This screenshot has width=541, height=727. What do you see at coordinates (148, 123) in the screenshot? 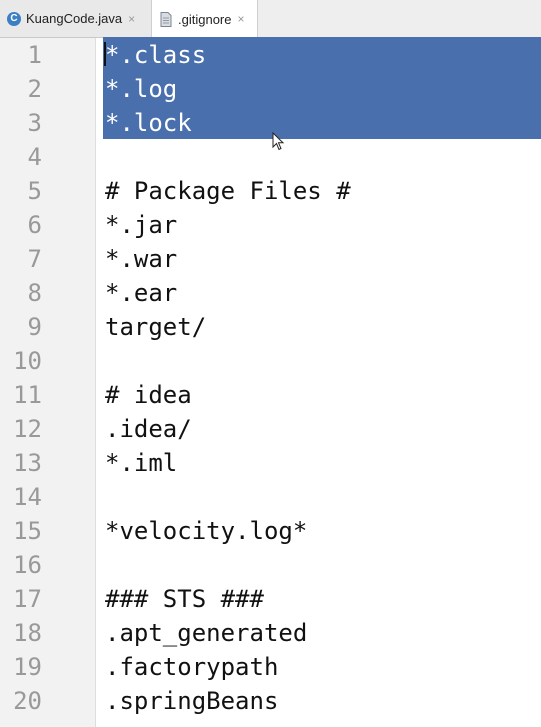
I see `code-text: *.lock` at bounding box center [148, 123].